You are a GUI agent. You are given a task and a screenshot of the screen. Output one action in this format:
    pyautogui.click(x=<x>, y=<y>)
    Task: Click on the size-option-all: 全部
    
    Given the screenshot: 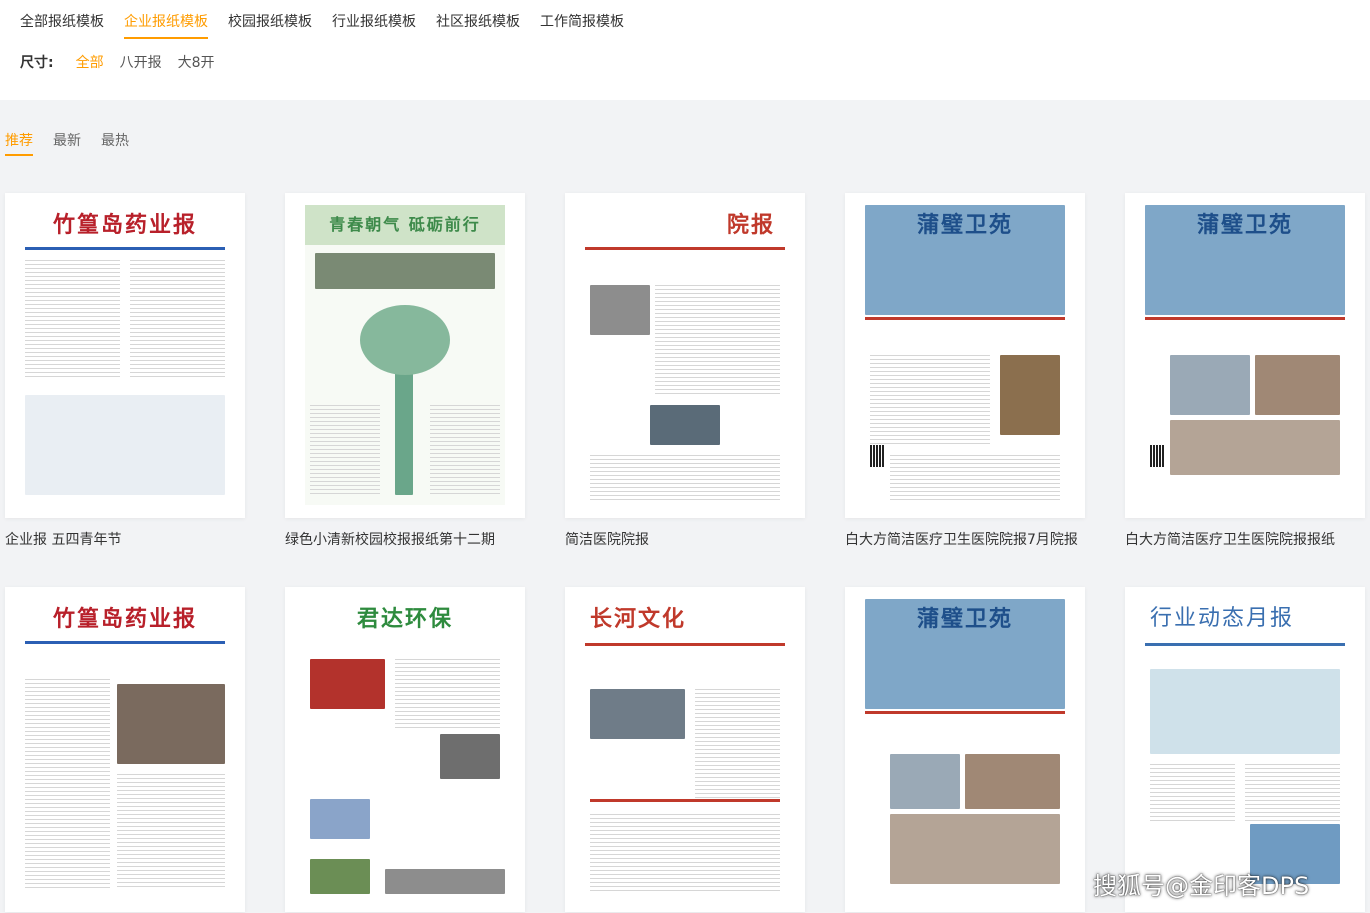 What is the action you would take?
    pyautogui.click(x=90, y=62)
    